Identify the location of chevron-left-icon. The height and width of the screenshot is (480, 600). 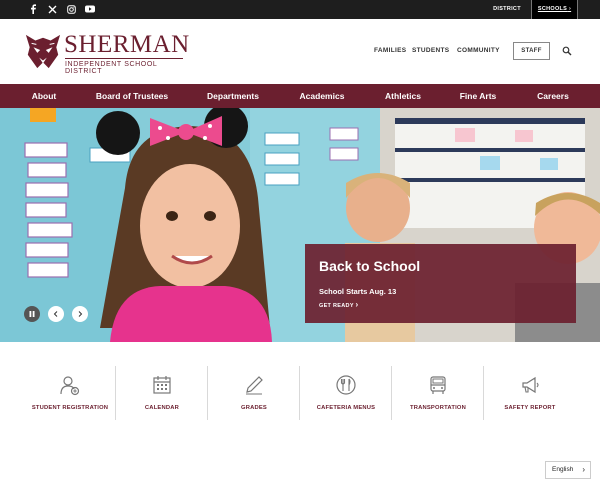
(55, 314).